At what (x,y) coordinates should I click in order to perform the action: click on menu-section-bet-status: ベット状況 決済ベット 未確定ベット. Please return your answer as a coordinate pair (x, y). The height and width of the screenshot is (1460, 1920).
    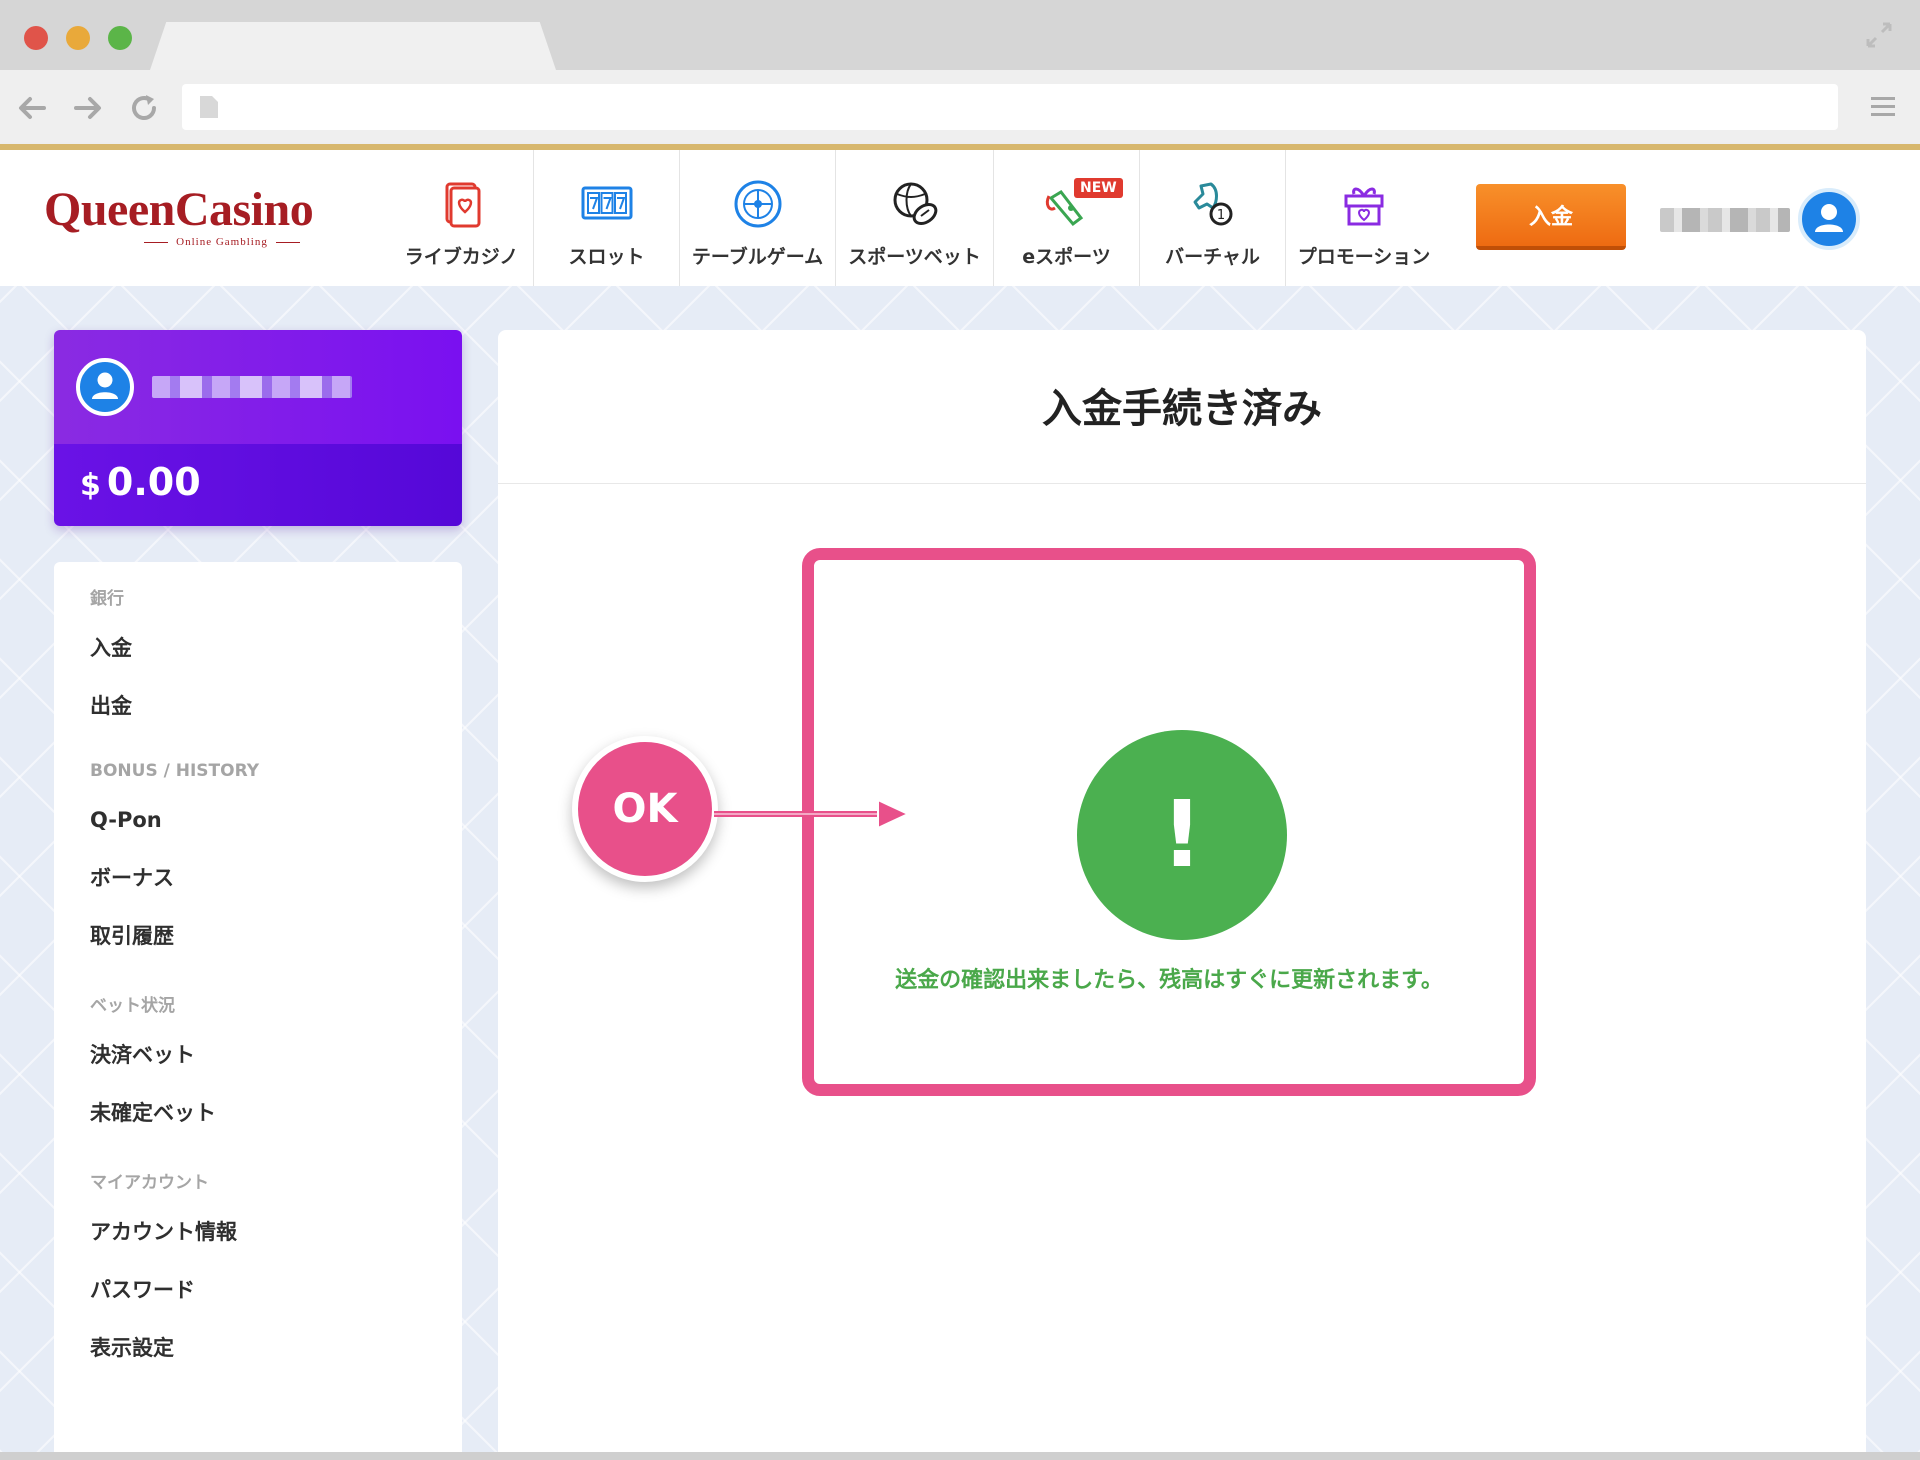
    Looking at the image, I should click on (258, 1066).